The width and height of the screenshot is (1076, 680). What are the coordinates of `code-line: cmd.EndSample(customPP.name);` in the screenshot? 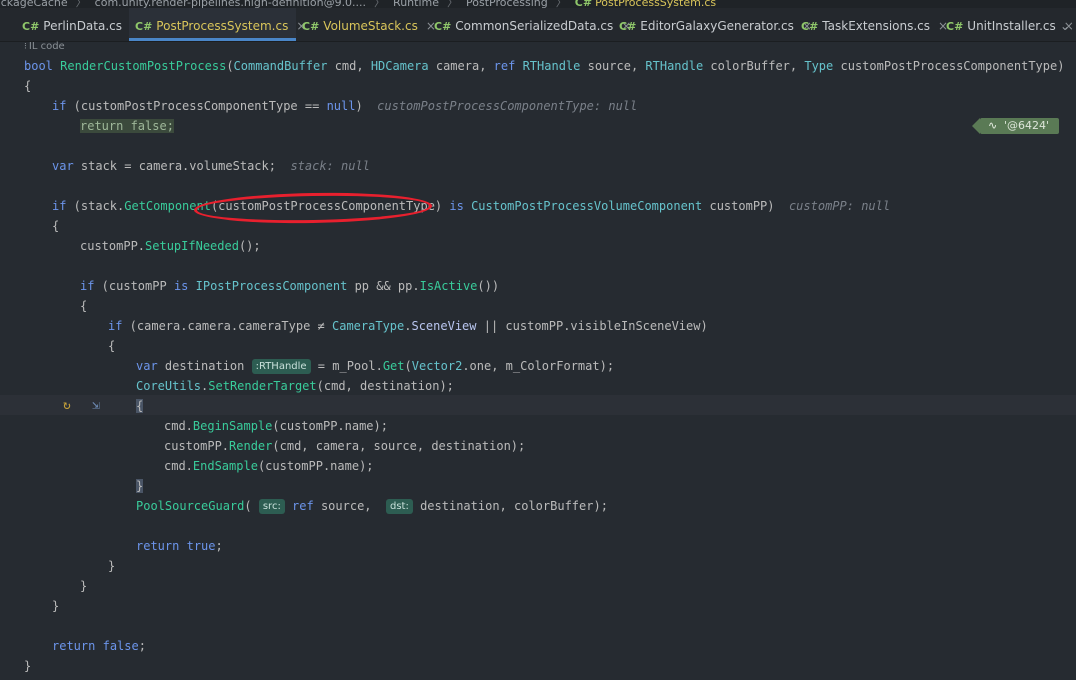 It's located at (269, 466).